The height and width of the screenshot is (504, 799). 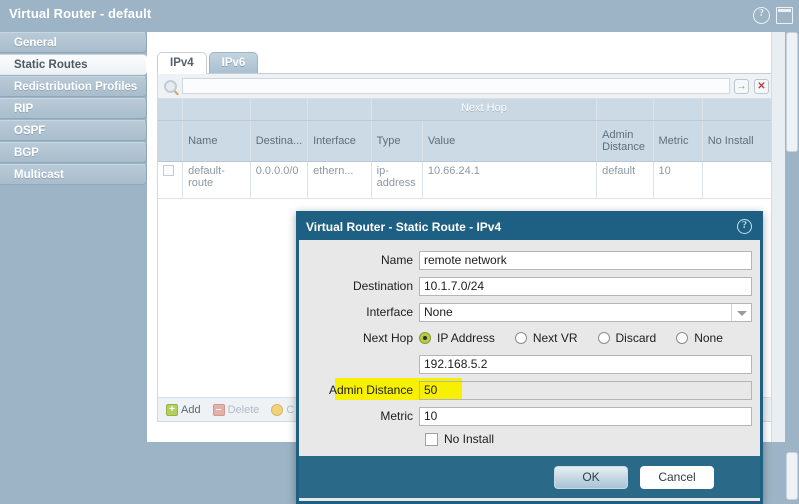 What do you see at coordinates (469, 439) in the screenshot?
I see `no-install-label: No Install` at bounding box center [469, 439].